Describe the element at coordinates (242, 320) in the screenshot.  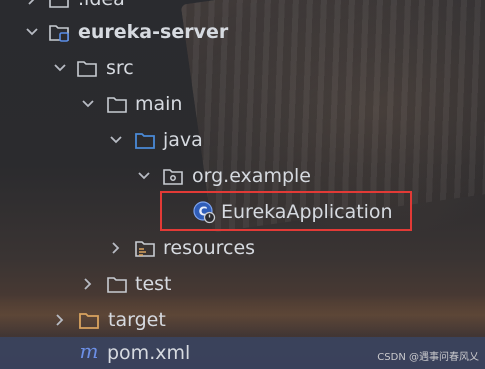
I see `tree-item-target: target` at that location.